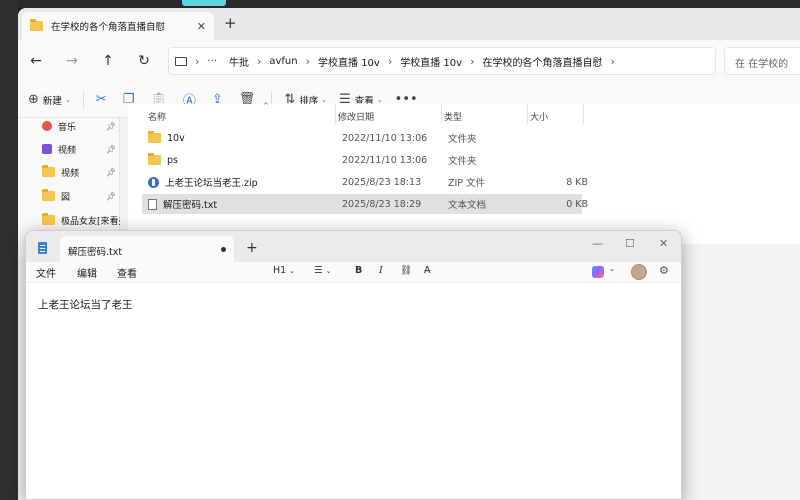 This screenshot has height=500, width=800. What do you see at coordinates (81, 196) in the screenshot?
I see `sidebar-item-pictures: 図 📌︎` at bounding box center [81, 196].